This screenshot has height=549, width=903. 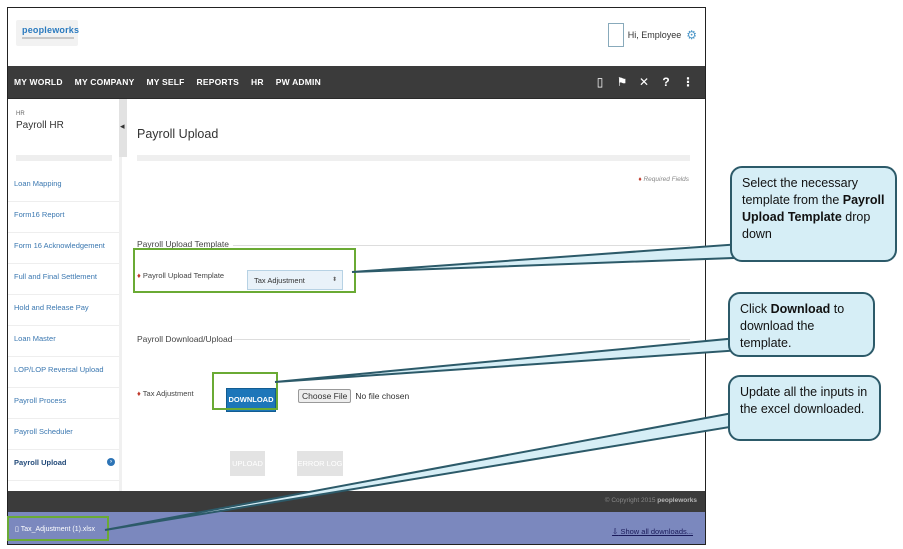 What do you see at coordinates (63, 341) in the screenshot?
I see `sidebar-item-loan-master: Loan Master` at bounding box center [63, 341].